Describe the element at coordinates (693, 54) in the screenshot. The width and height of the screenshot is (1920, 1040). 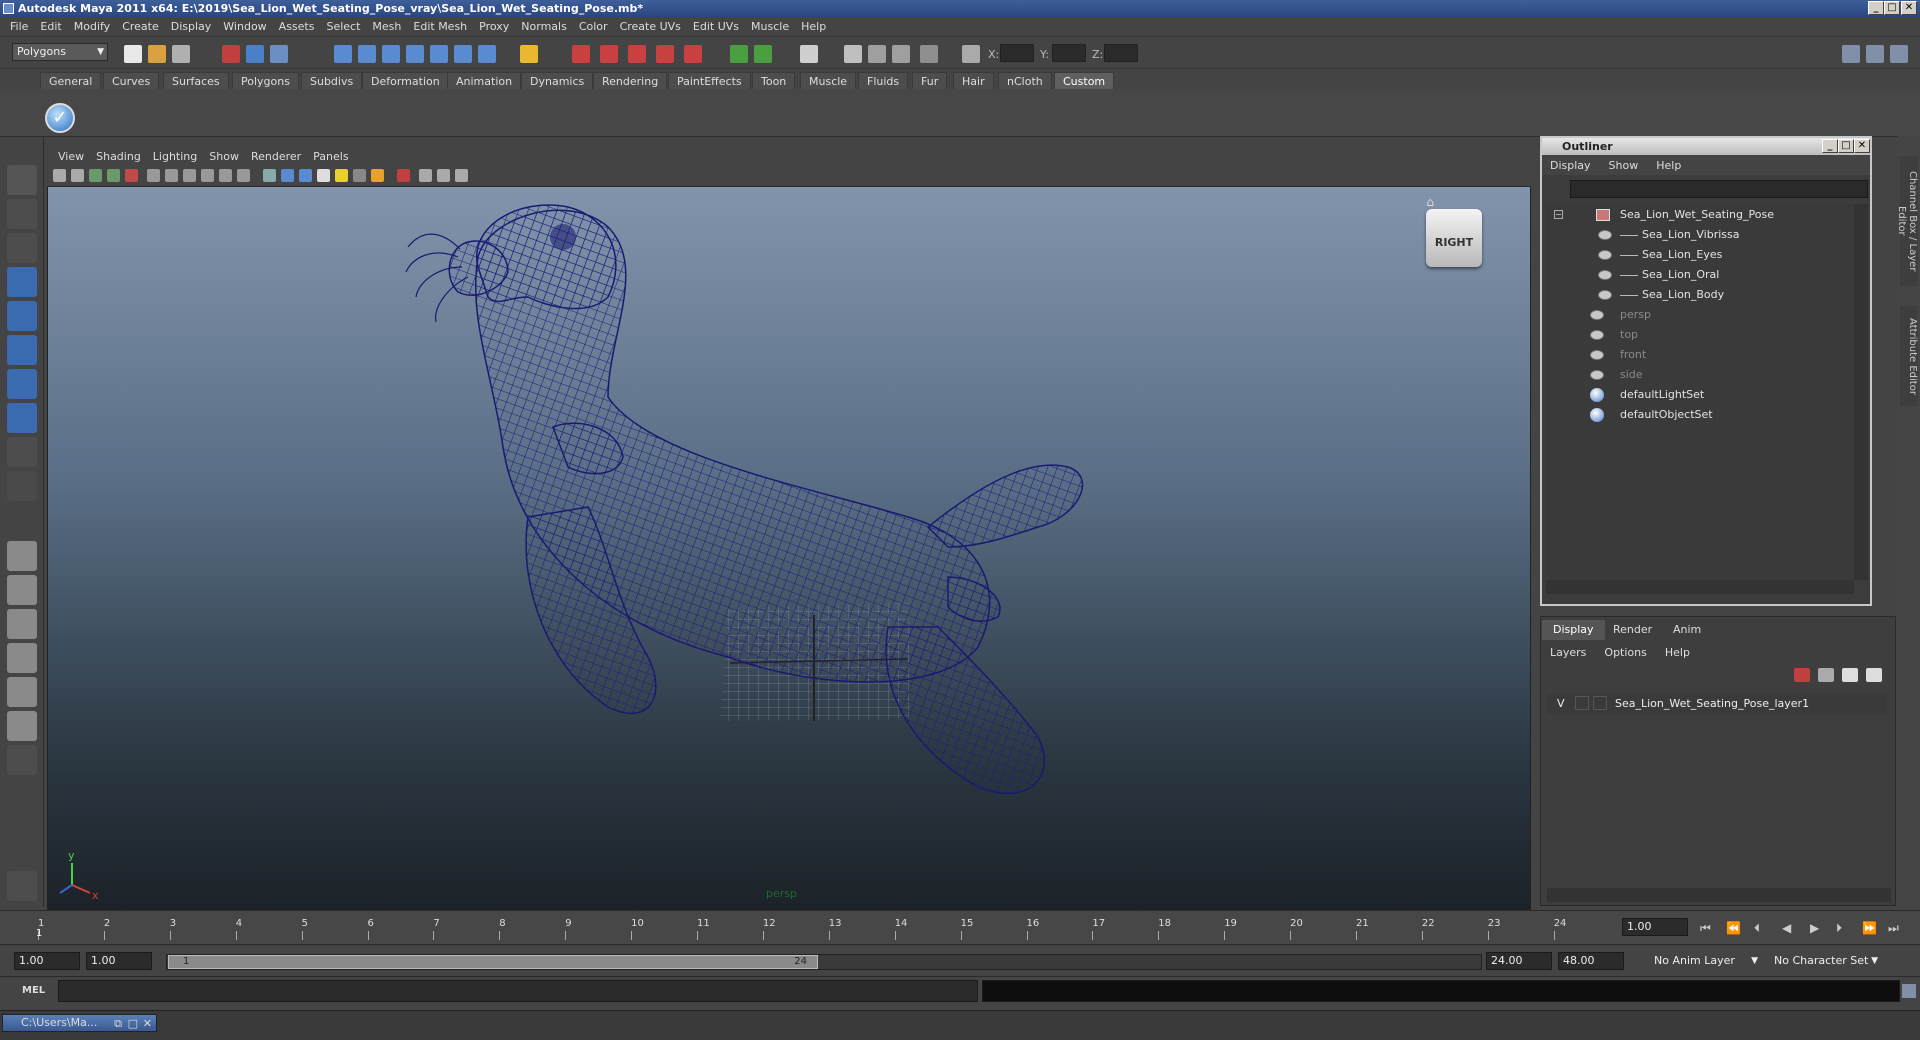
I see `magnet-surface-icon` at that location.